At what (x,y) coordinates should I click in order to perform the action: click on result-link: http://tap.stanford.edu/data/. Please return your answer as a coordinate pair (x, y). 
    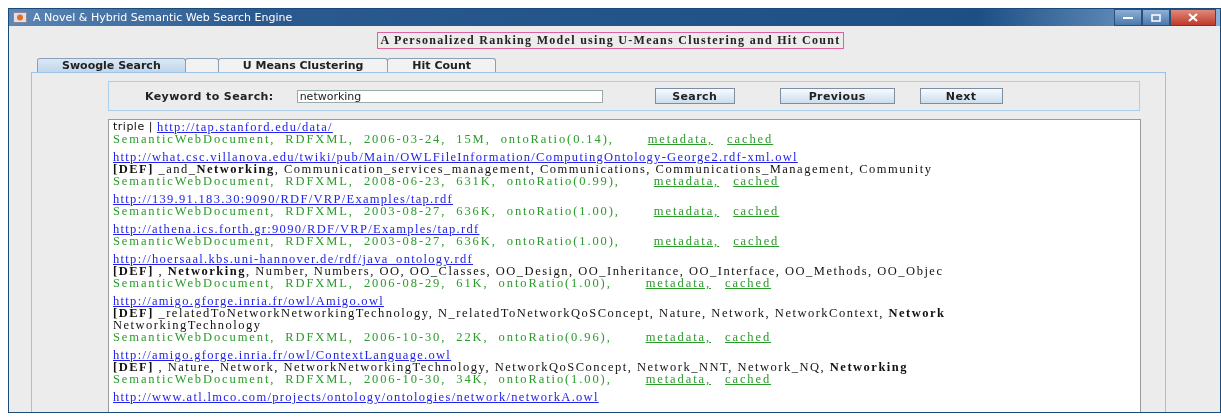
    Looking at the image, I should click on (244, 127).